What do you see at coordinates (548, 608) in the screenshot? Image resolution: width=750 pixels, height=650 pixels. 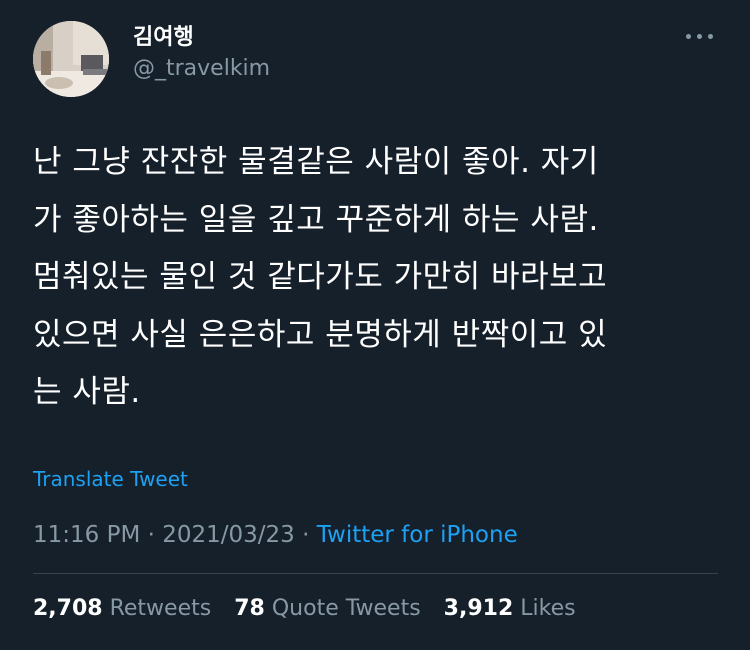 I see `likes-label: Likes` at bounding box center [548, 608].